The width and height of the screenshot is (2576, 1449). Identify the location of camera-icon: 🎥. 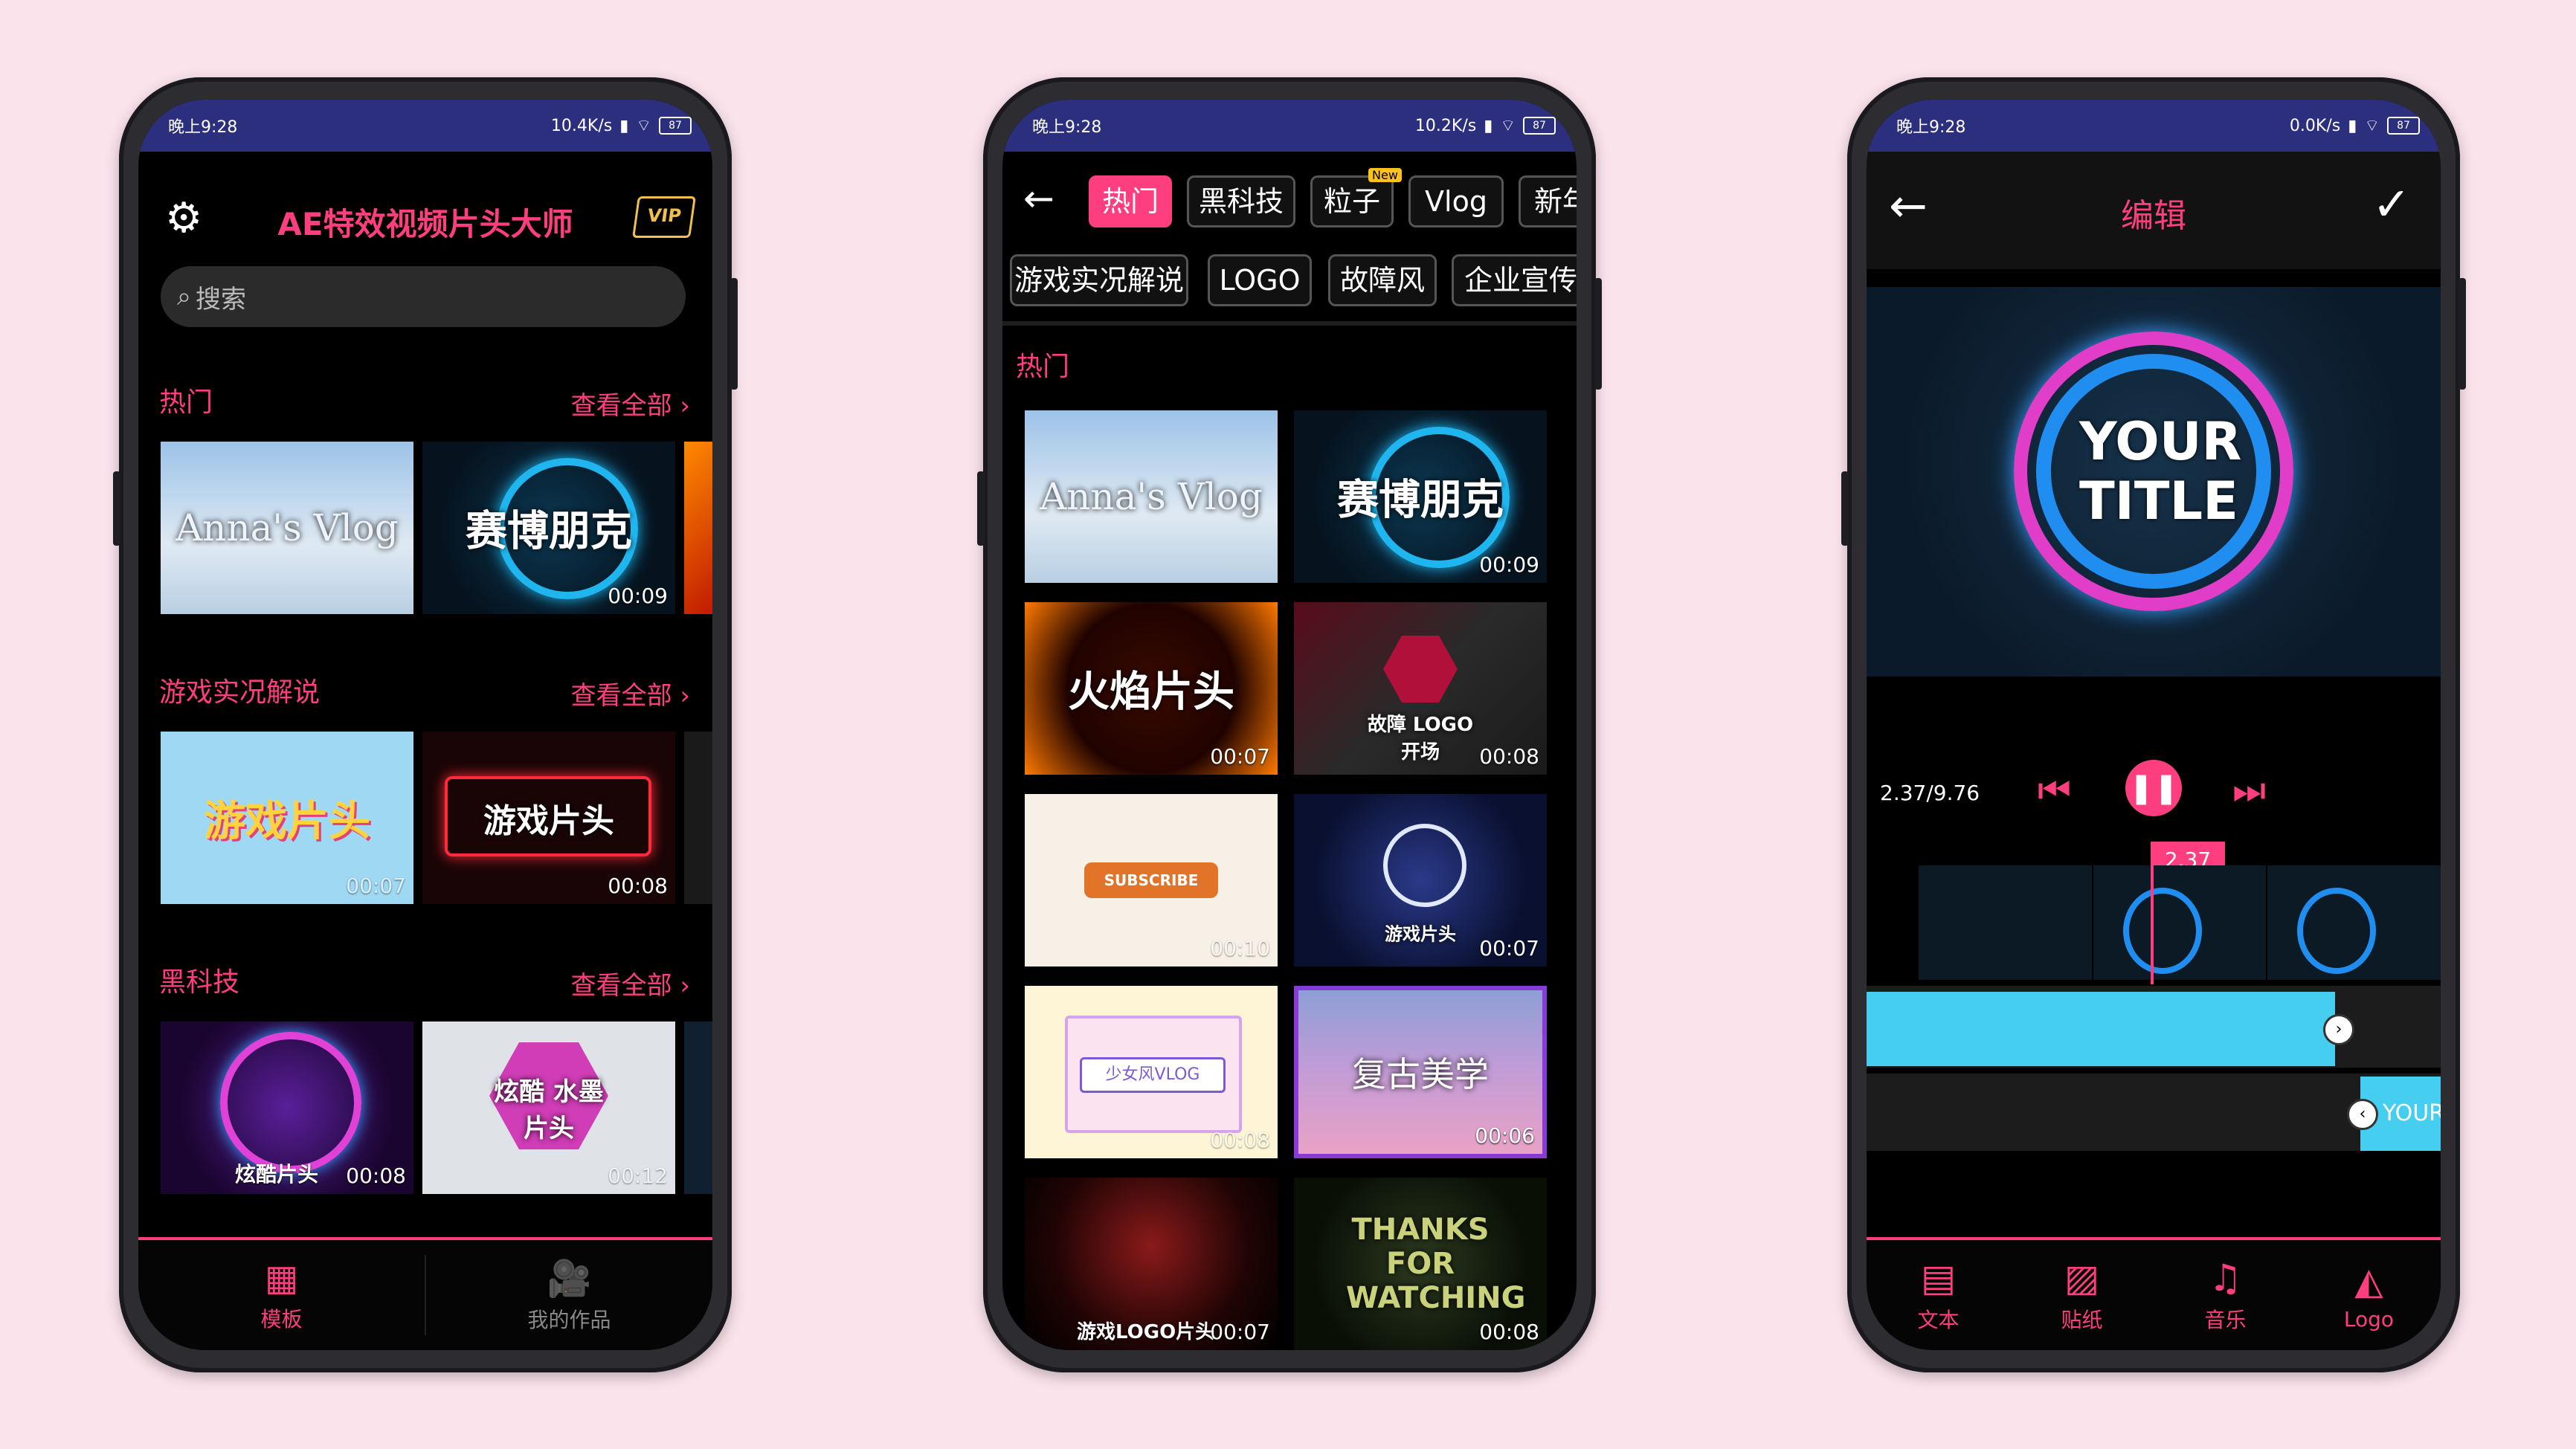
(569, 1278).